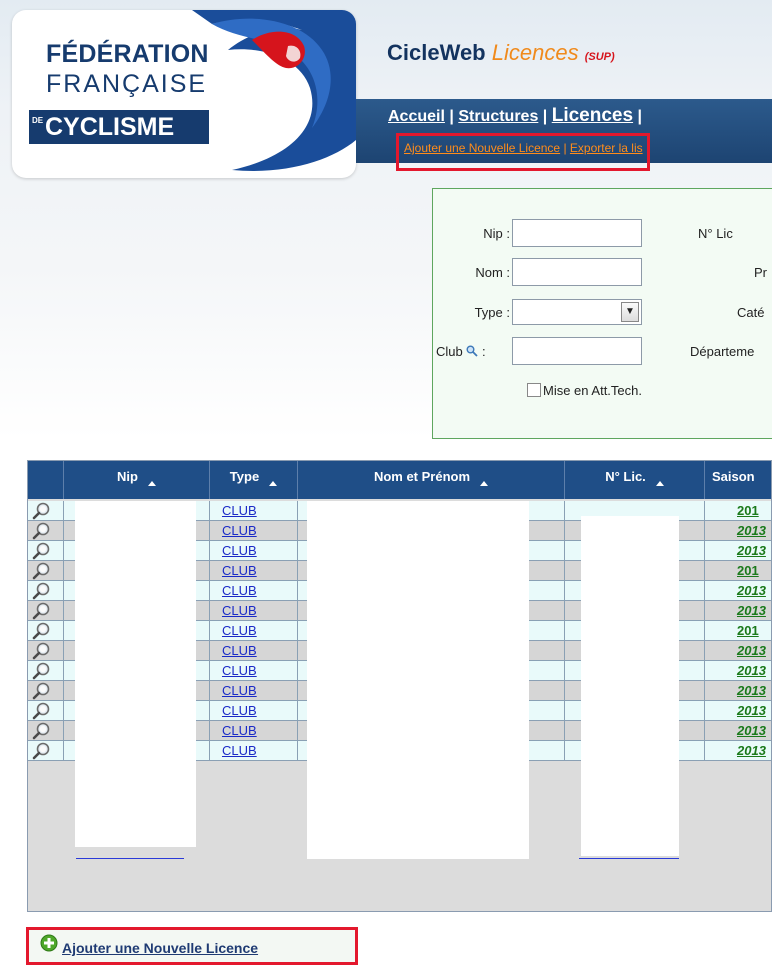 The height and width of the screenshot is (966, 772). What do you see at coordinates (592, 115) in the screenshot?
I see `nav-licences: Licences` at bounding box center [592, 115].